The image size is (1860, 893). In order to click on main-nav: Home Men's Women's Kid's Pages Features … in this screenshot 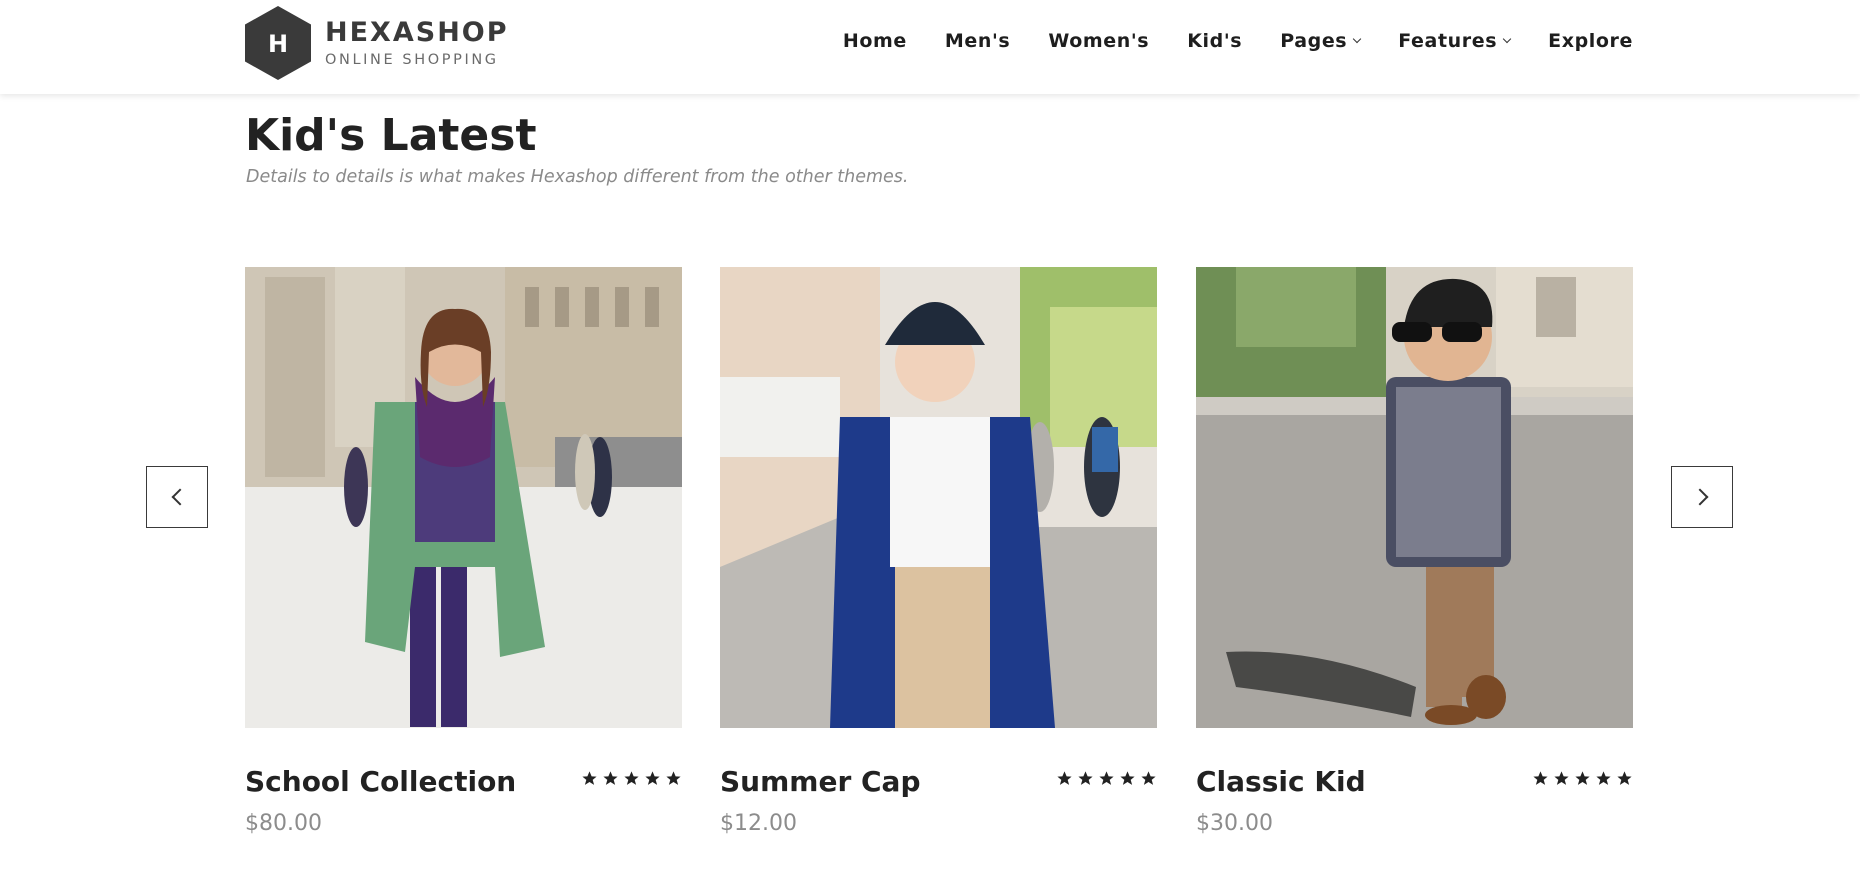, I will do `click(1238, 41)`.